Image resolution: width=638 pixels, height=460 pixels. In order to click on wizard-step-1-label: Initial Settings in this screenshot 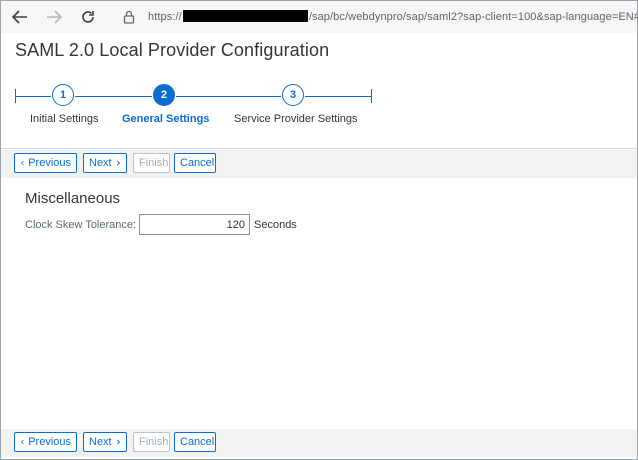, I will do `click(64, 119)`.